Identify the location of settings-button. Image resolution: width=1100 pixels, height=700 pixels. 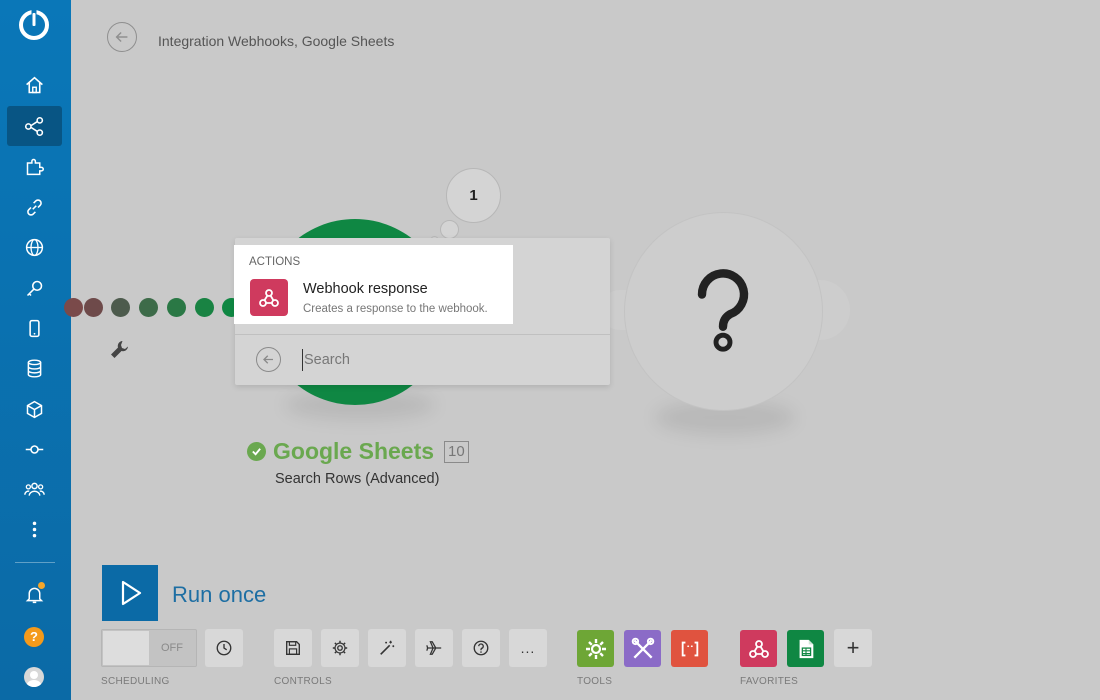
(340, 648).